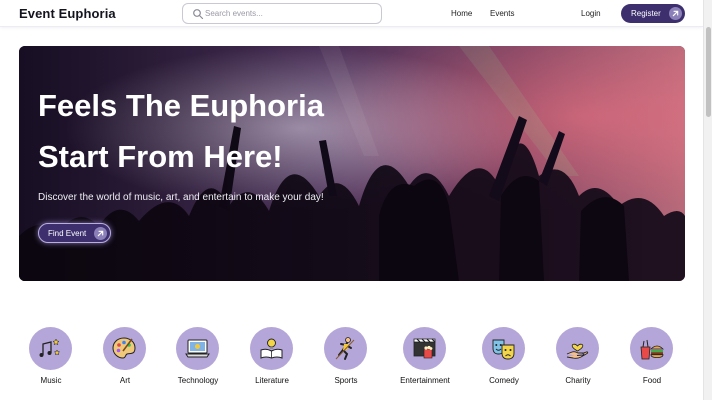  I want to click on brand-logo: Event Euphoria, so click(67, 13).